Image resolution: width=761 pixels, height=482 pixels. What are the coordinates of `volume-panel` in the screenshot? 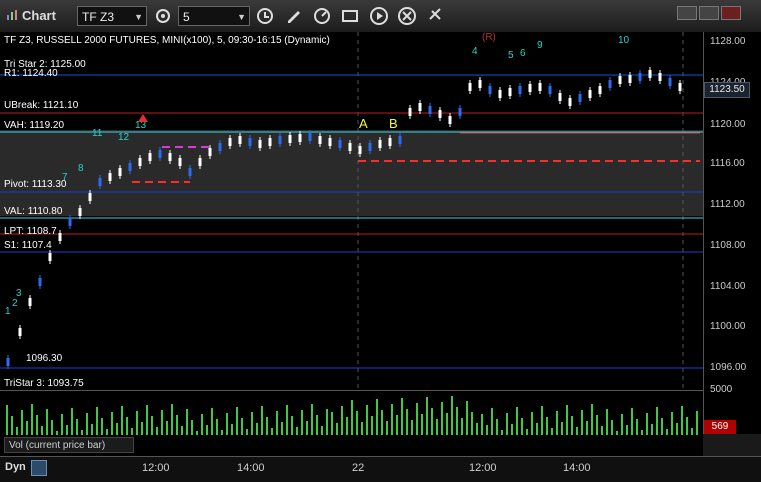 It's located at (351, 412).